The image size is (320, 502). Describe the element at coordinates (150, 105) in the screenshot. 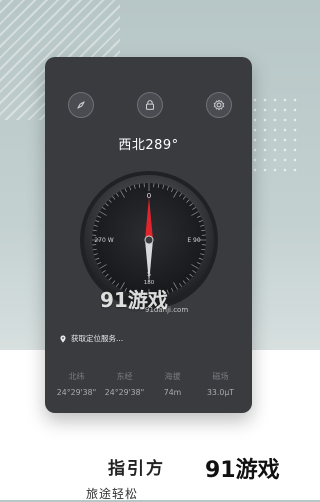

I see `lock-icon` at that location.